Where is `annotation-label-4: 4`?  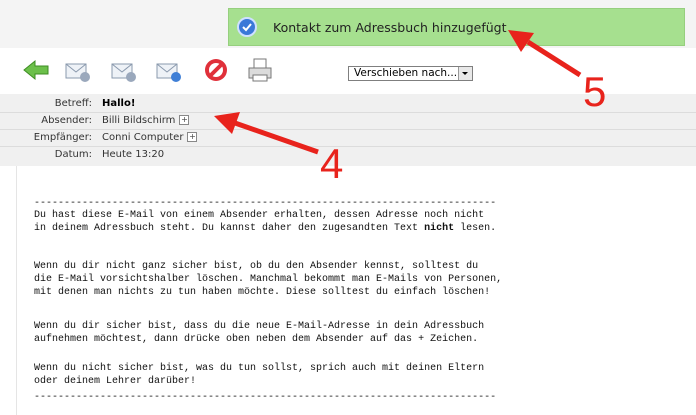 annotation-label-4: 4 is located at coordinates (332, 163).